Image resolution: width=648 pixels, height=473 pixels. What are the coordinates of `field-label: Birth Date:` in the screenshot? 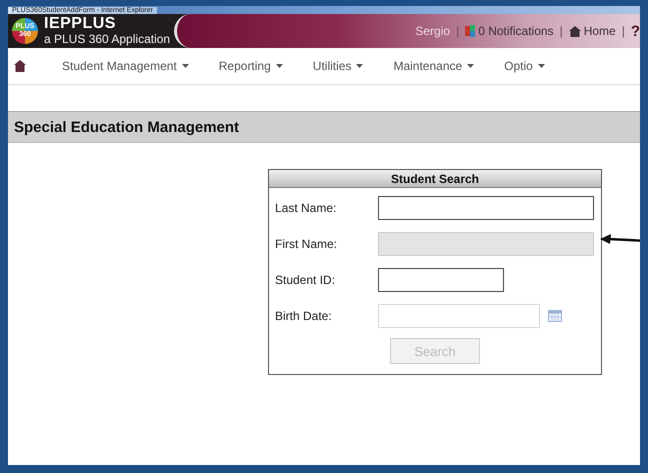 It's located at (304, 316).